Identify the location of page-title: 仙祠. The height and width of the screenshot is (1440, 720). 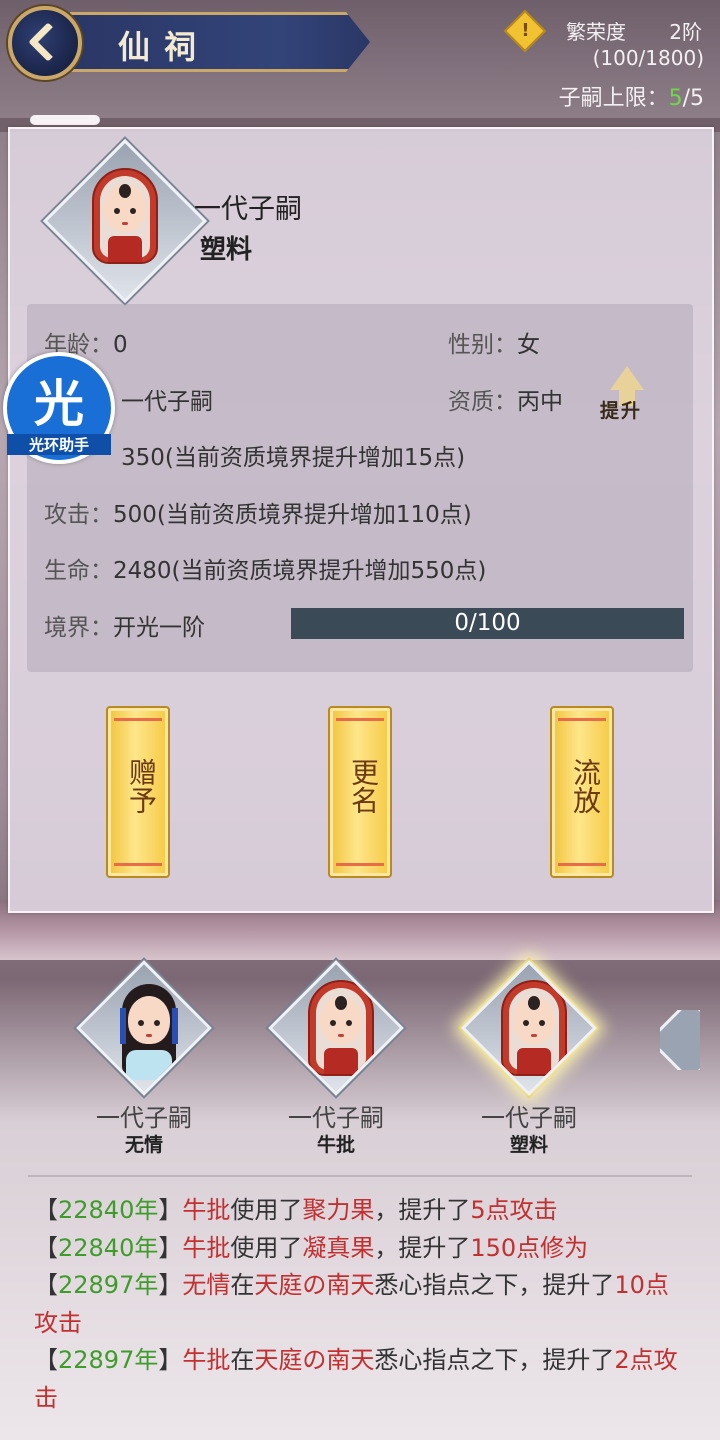
(164, 47).